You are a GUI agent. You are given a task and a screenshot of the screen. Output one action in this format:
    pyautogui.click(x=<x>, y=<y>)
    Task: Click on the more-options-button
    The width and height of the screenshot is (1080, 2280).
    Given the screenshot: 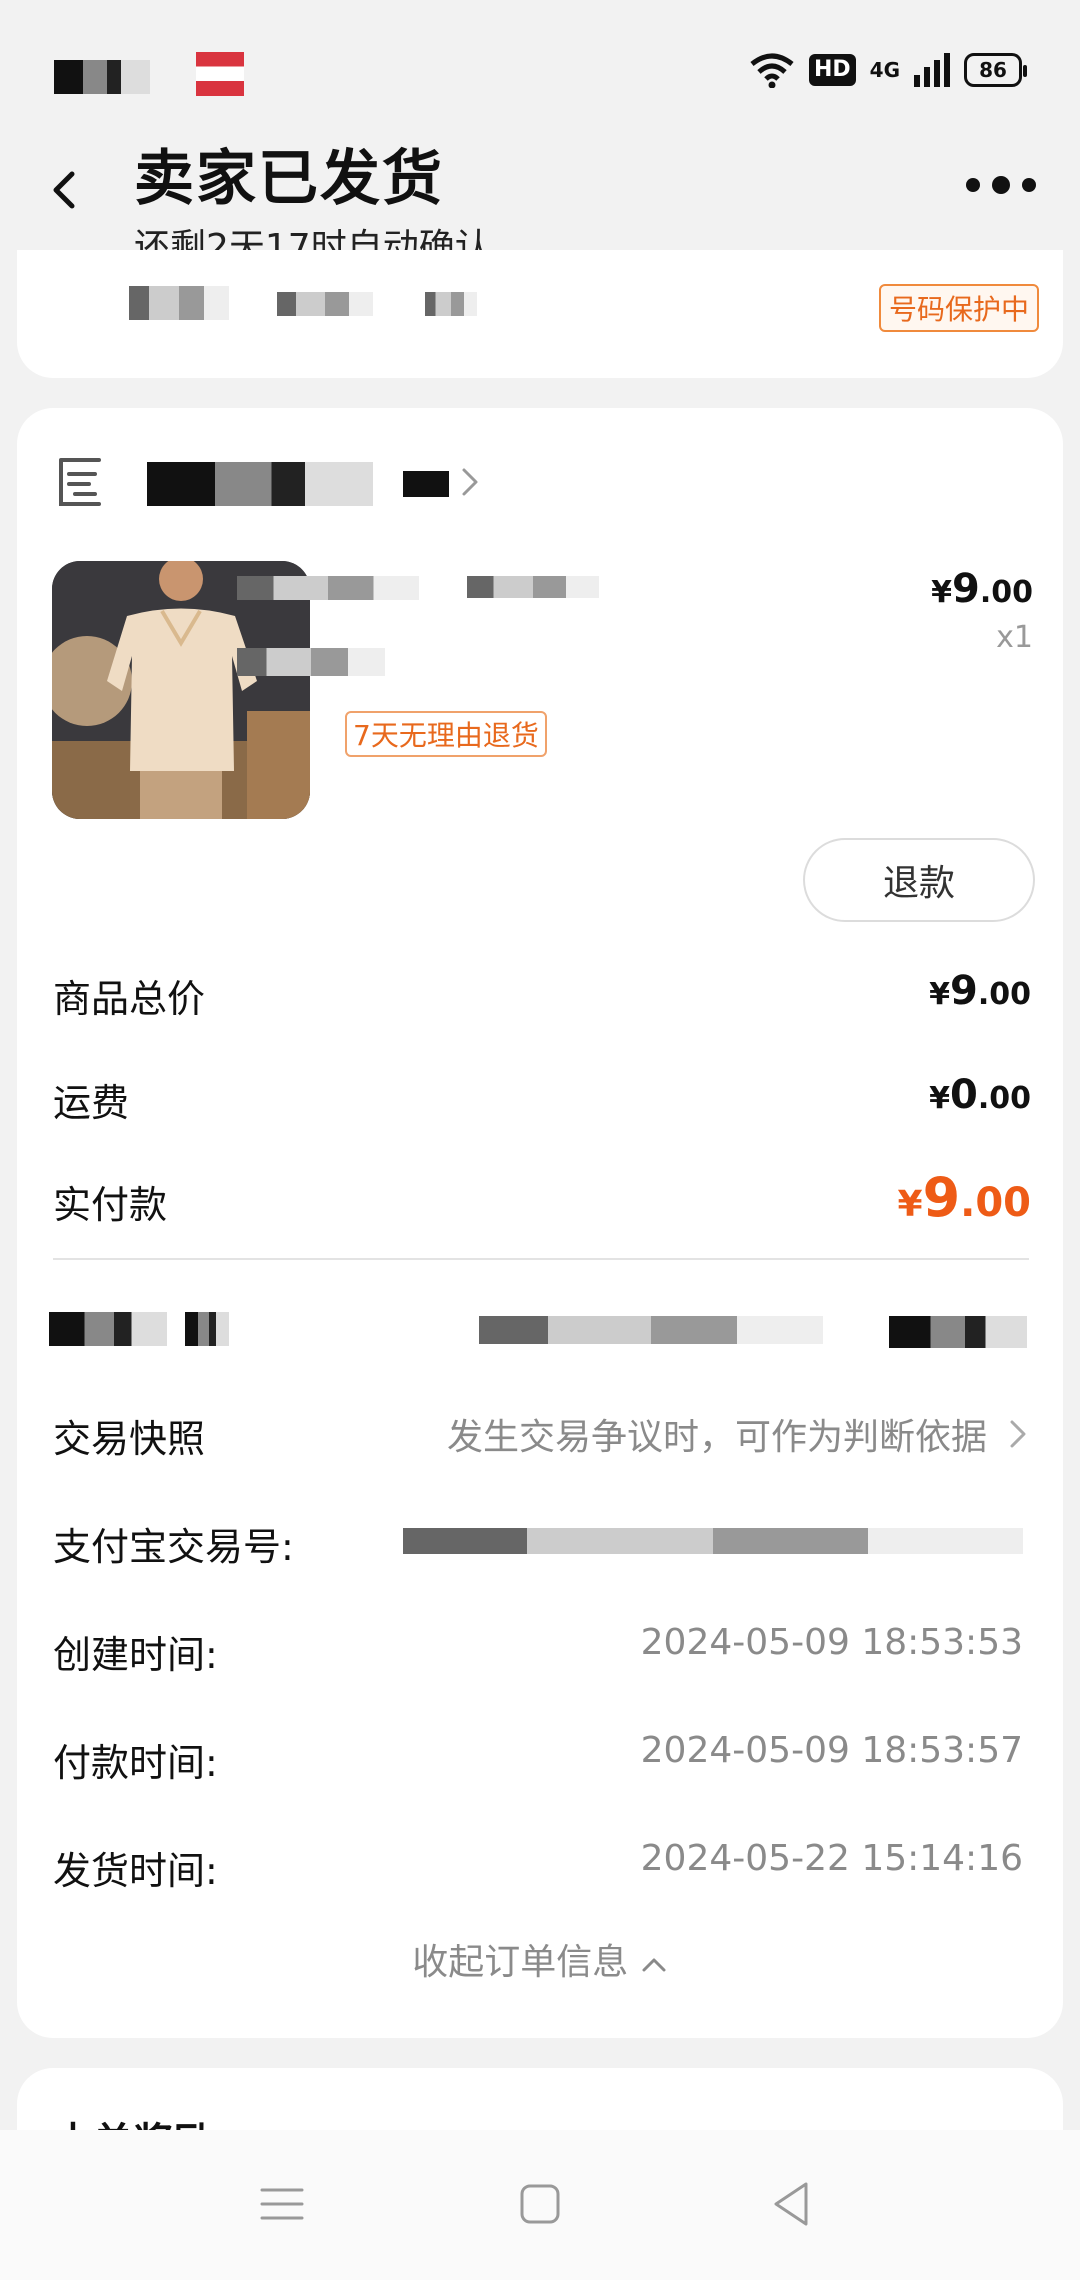 What is the action you would take?
    pyautogui.click(x=1001, y=185)
    